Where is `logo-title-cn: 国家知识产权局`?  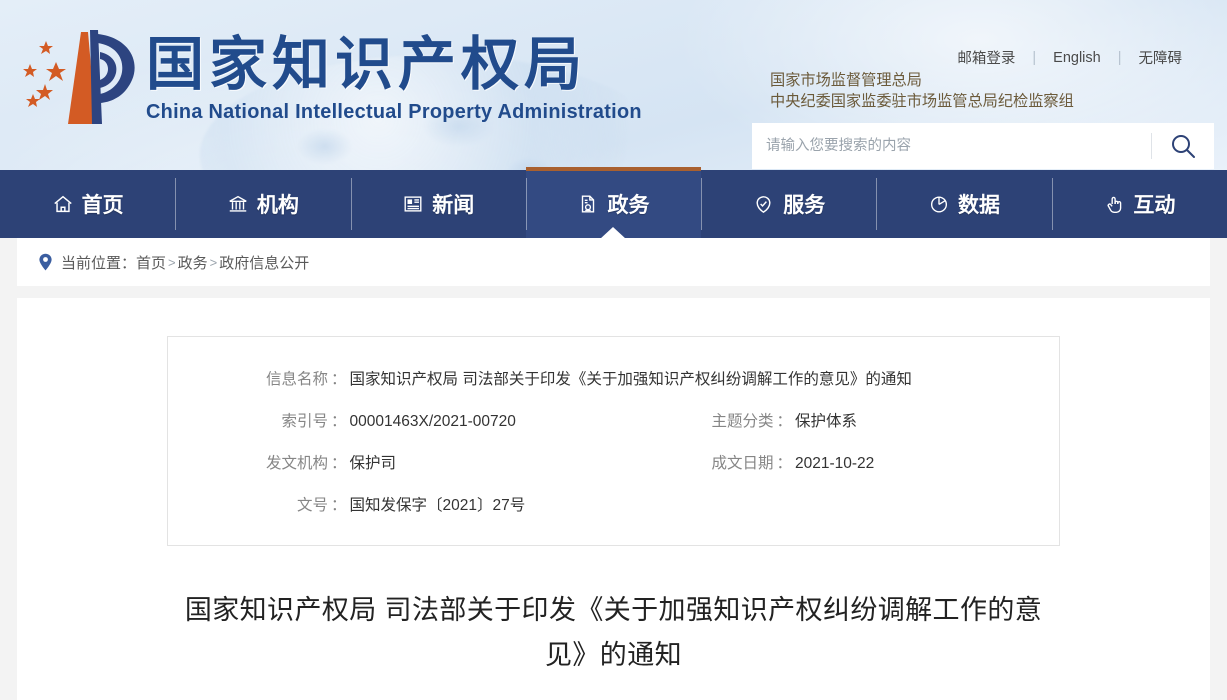
logo-title-cn: 国家知识产权局 is located at coordinates (367, 64).